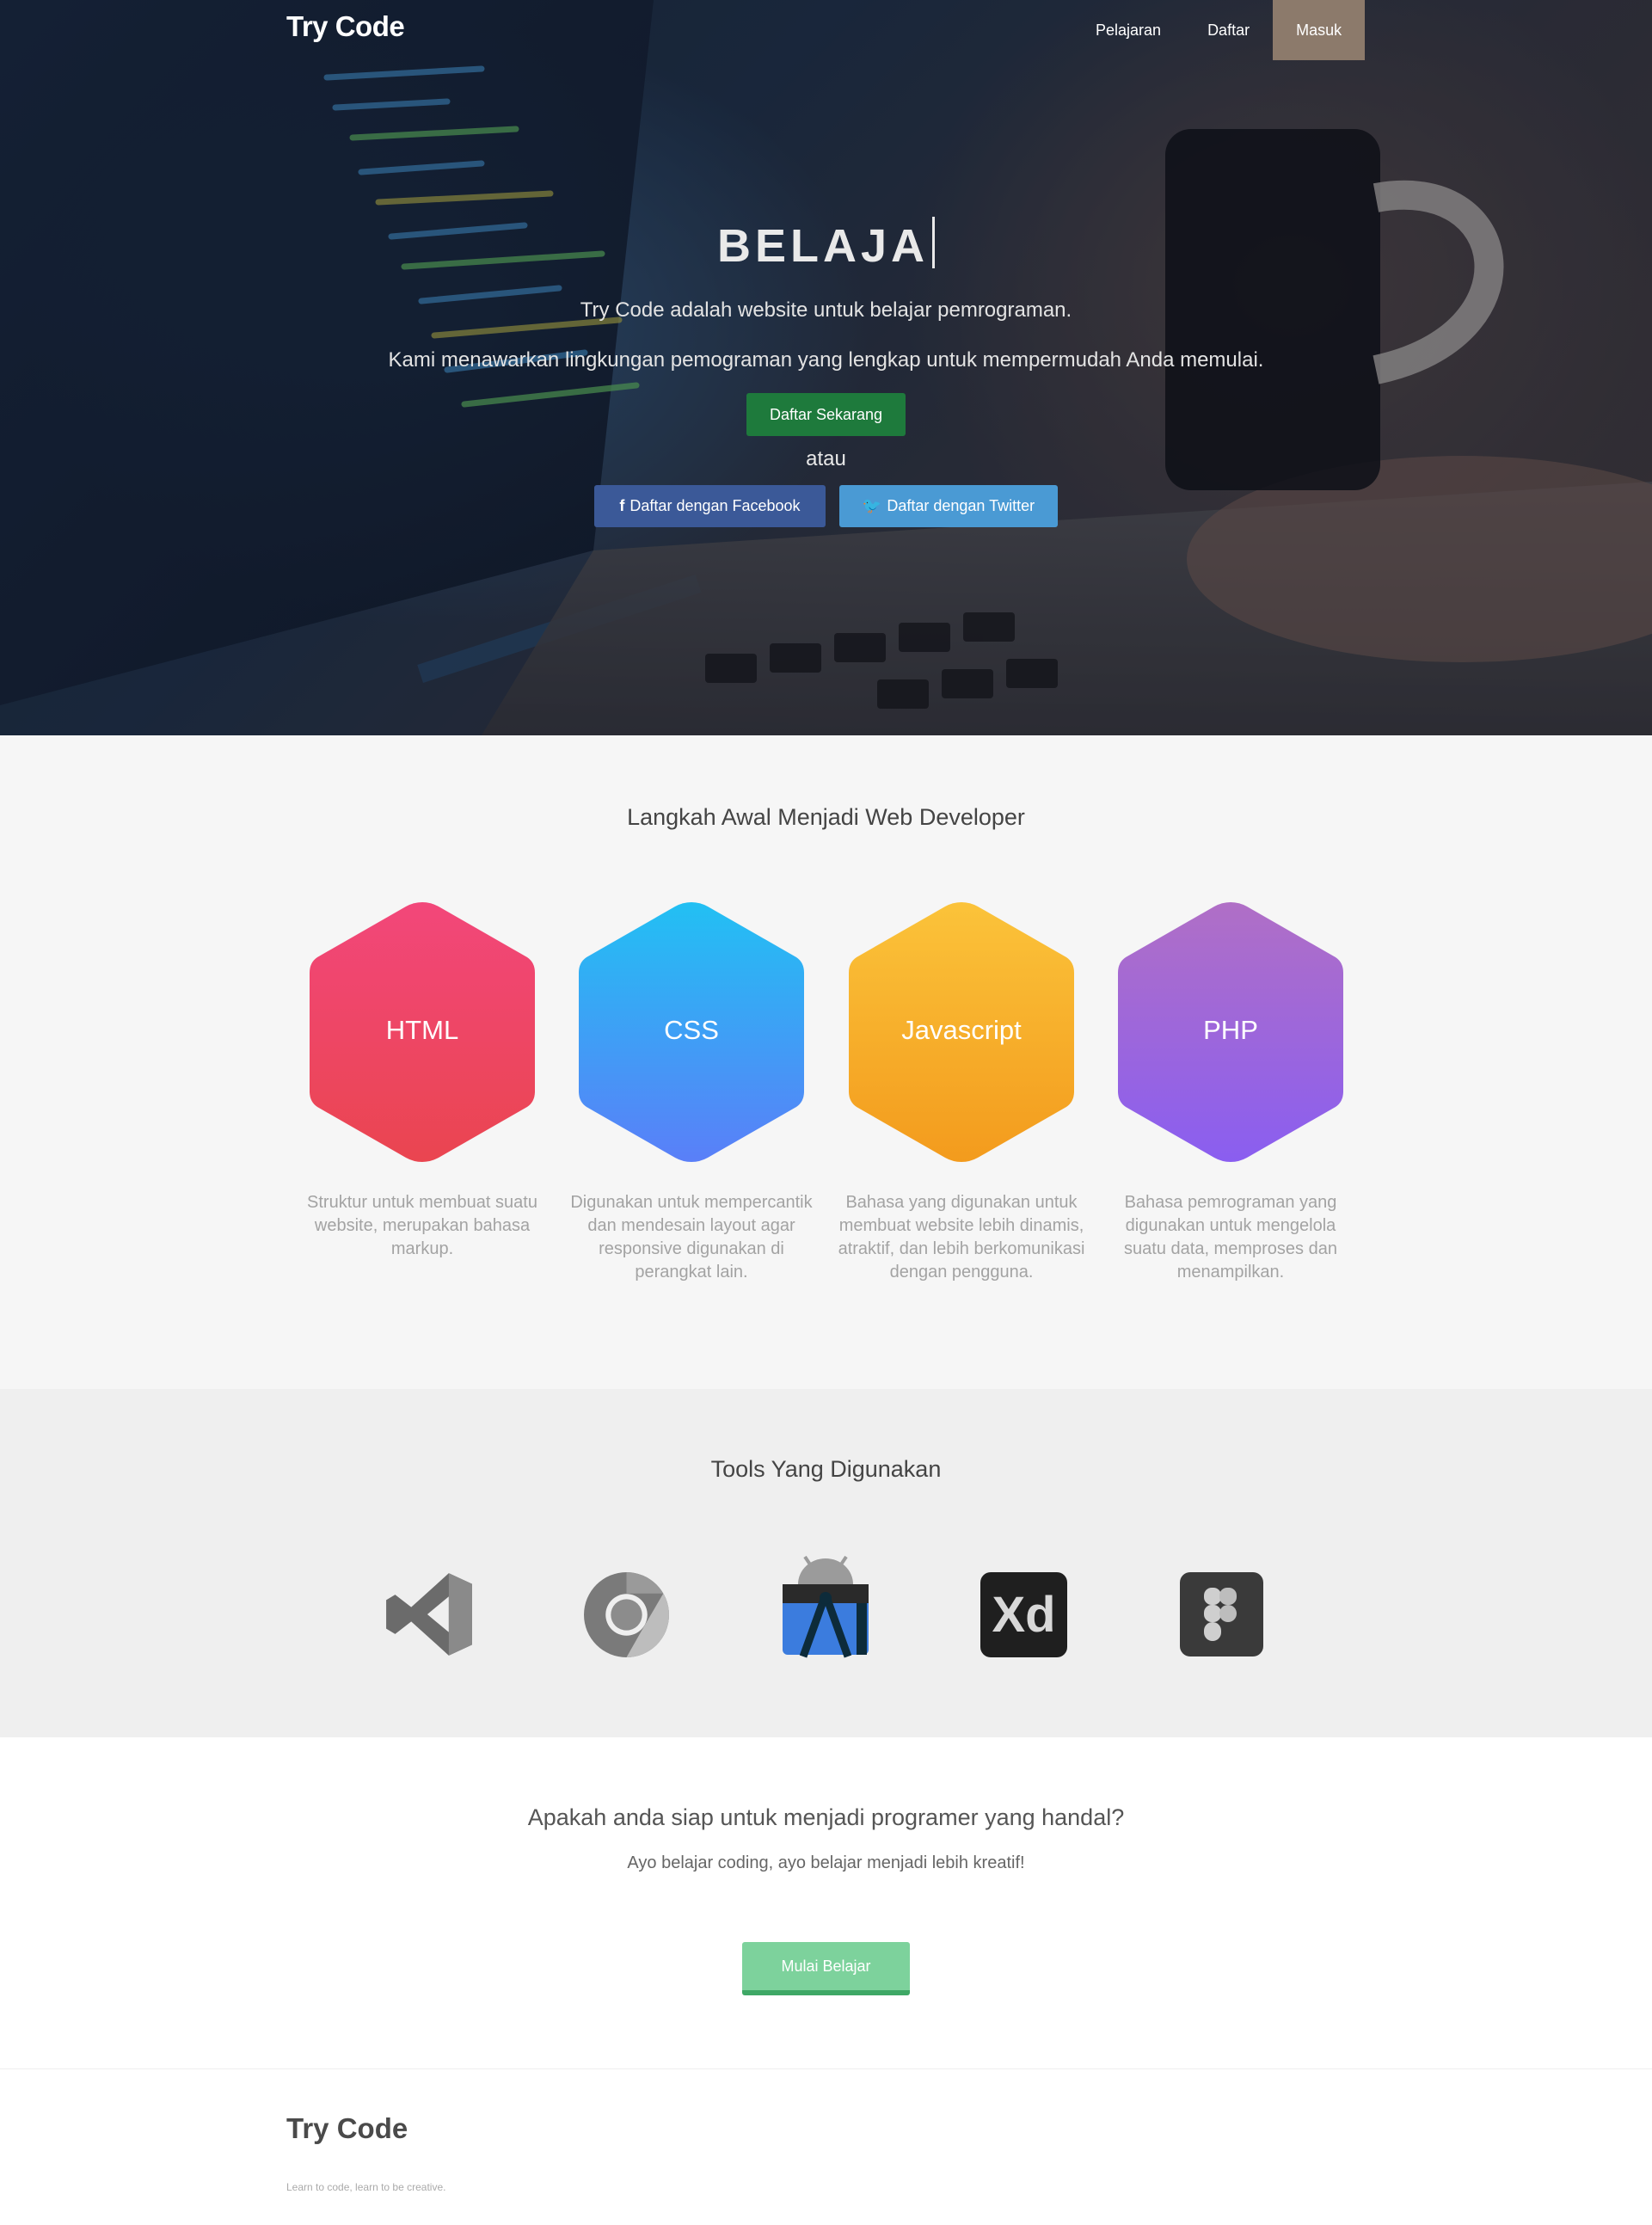 This screenshot has height=2225, width=1652. Describe the element at coordinates (826, 414) in the screenshot. I see `register-button: Daftar Sekarang` at that location.